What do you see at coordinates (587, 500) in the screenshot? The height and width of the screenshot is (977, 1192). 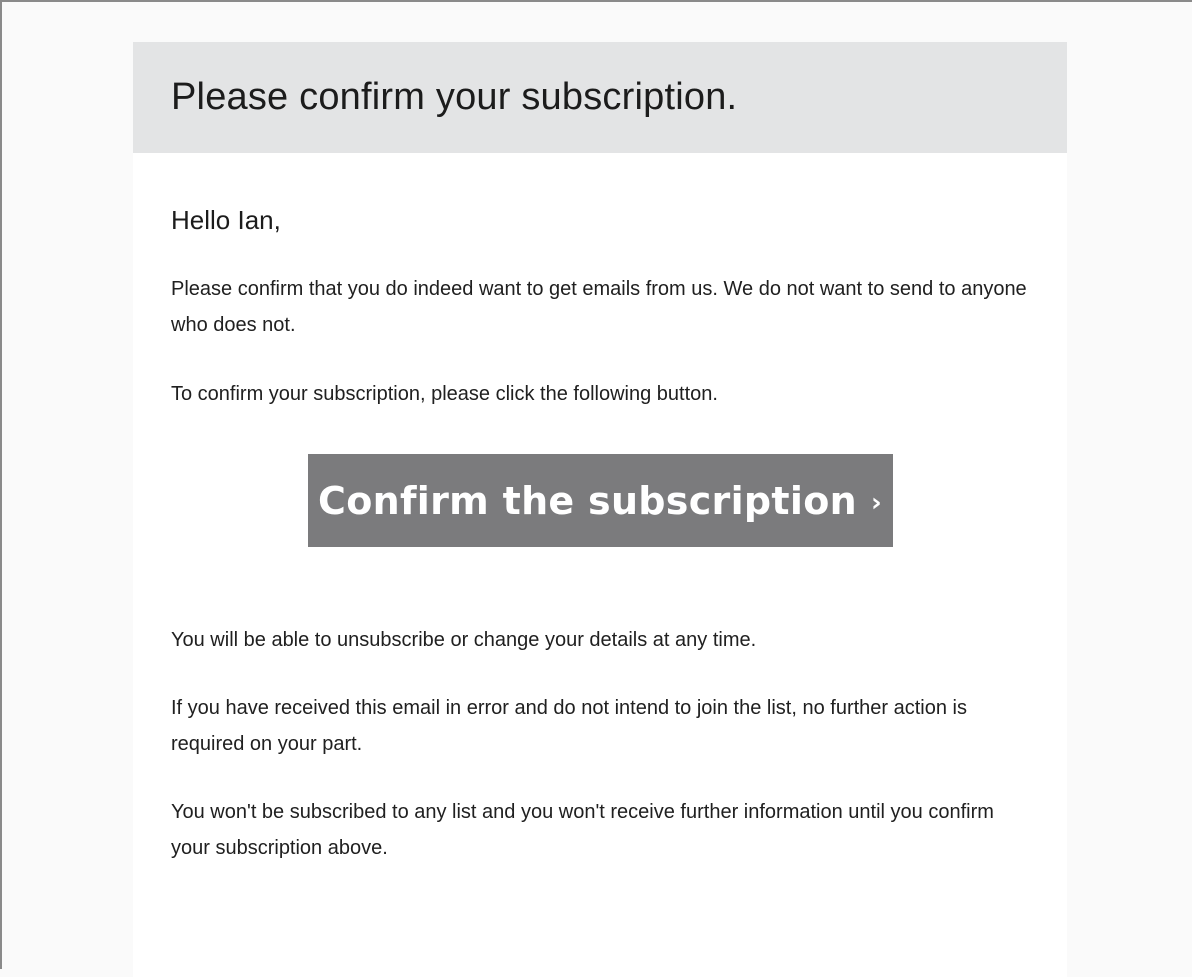 I see `confirm-button-label: Confirm the subscription` at bounding box center [587, 500].